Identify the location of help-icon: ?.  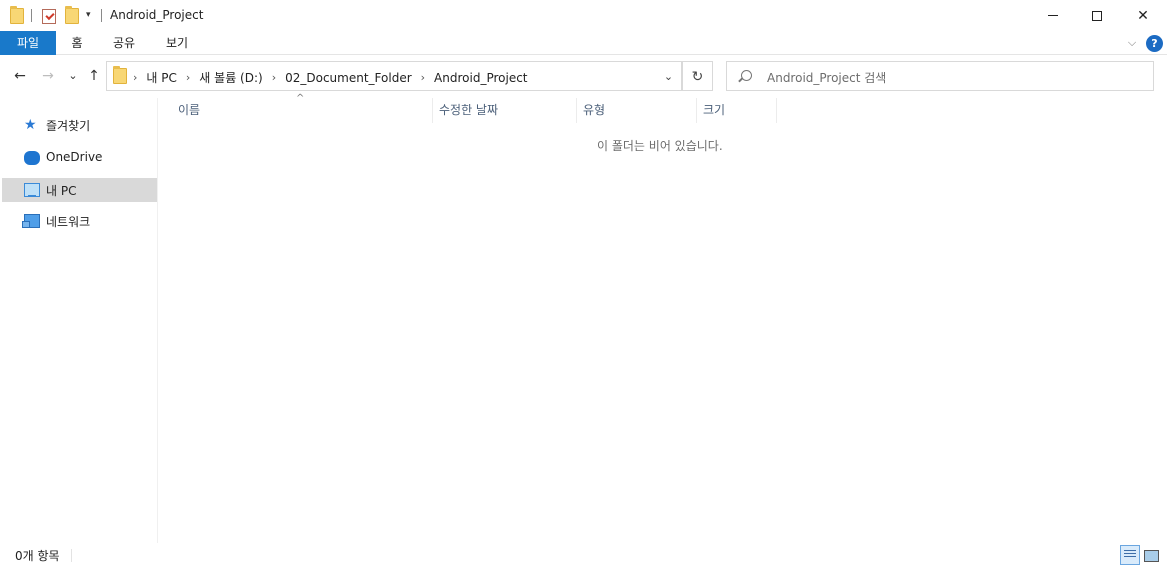
(1154, 43).